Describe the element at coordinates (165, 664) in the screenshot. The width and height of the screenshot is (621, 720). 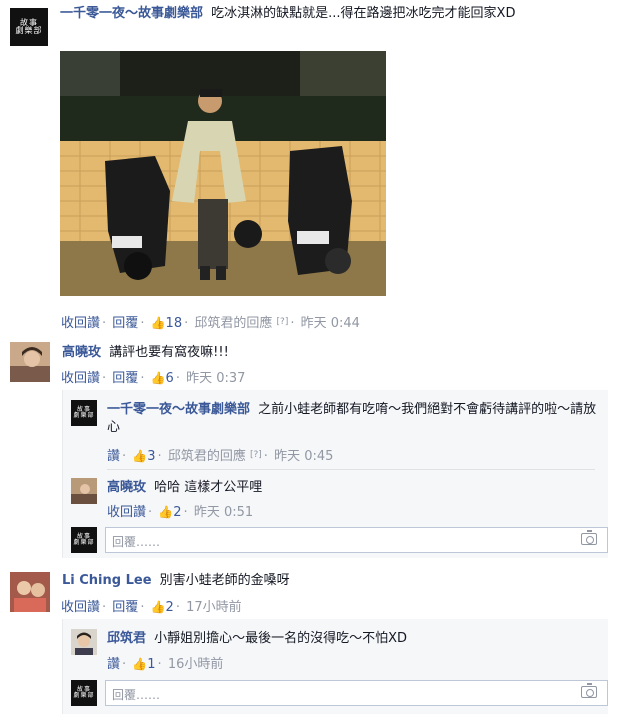
I see `reply-actions: 讚 · 👍1 · 16小時前` at that location.